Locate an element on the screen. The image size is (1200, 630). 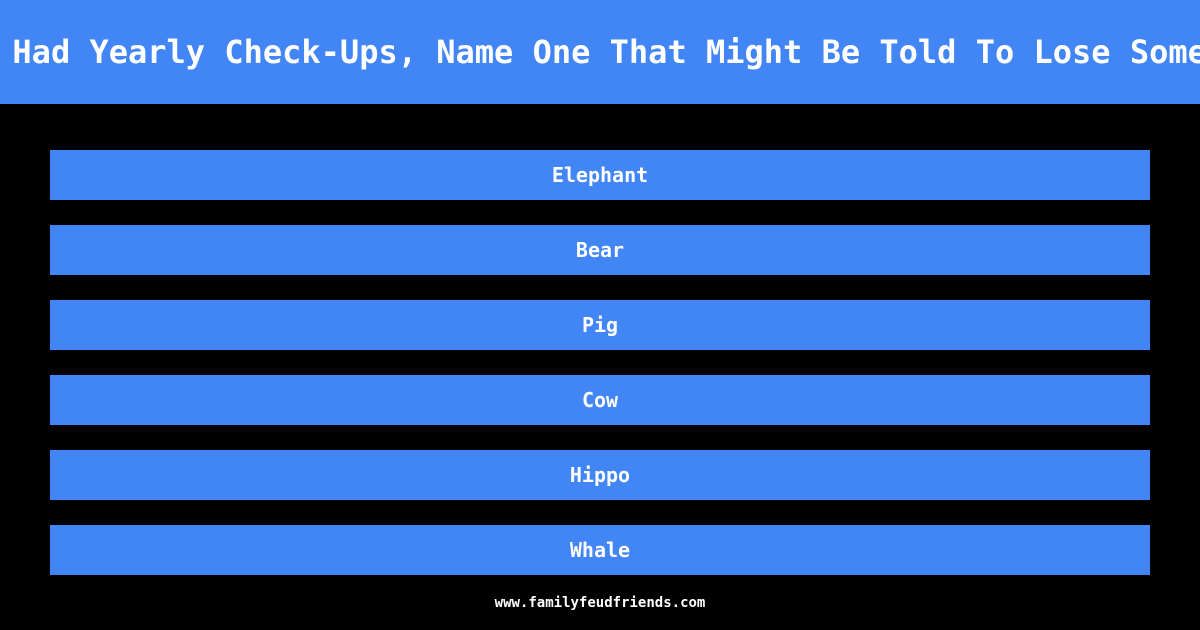
answer-row: Hippo is located at coordinates (600, 475).